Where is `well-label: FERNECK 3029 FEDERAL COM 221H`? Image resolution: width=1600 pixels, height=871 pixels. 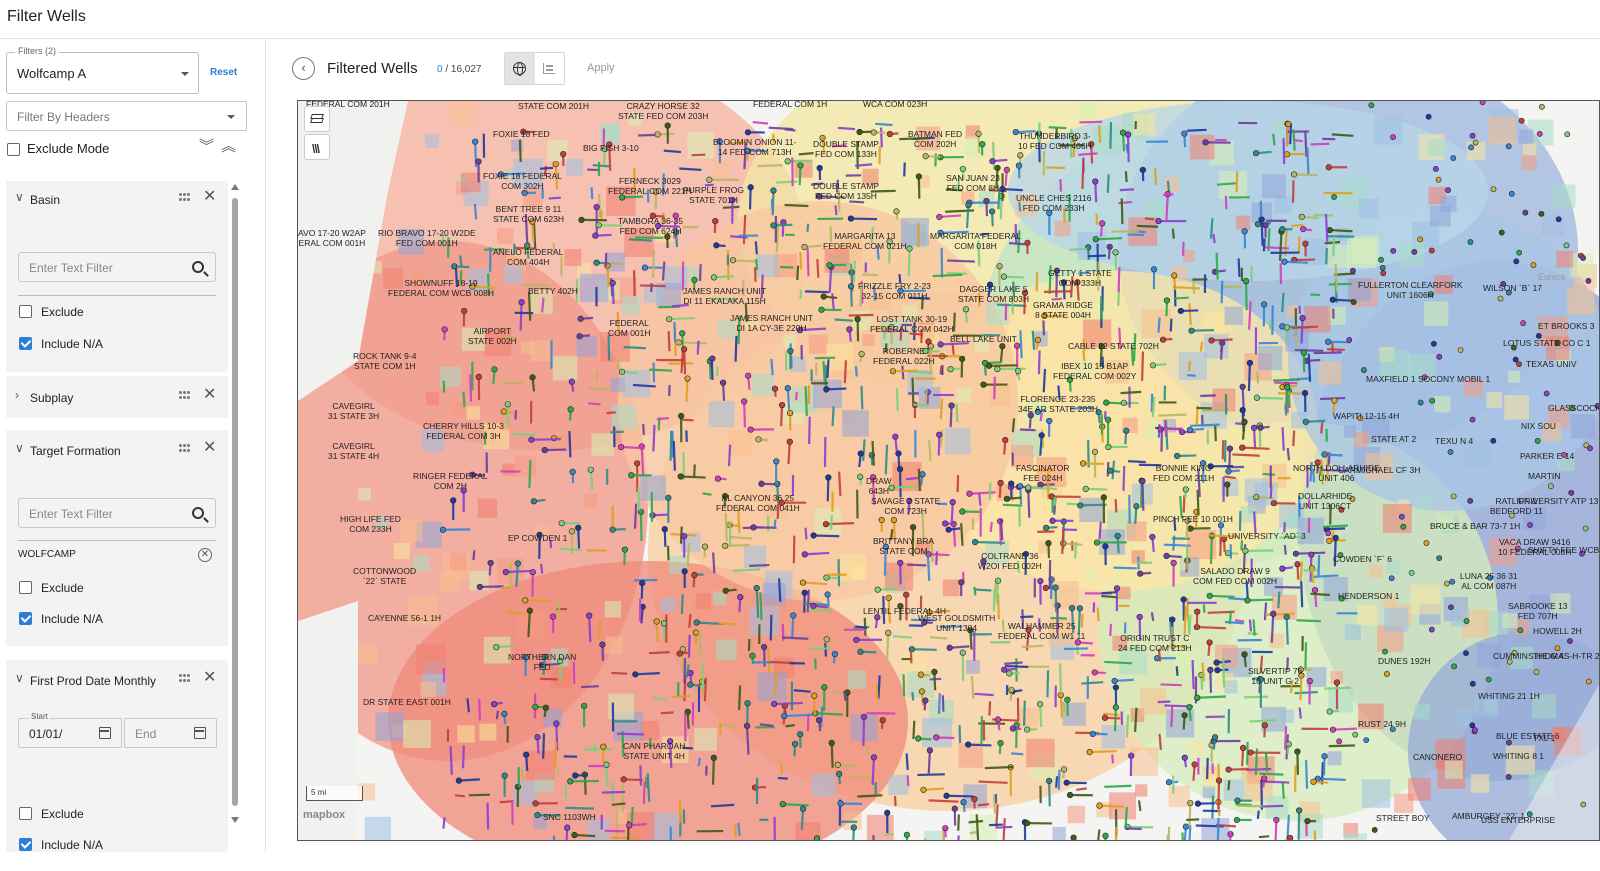 well-label: FERNECK 3029 FEDERAL COM 221H is located at coordinates (650, 186).